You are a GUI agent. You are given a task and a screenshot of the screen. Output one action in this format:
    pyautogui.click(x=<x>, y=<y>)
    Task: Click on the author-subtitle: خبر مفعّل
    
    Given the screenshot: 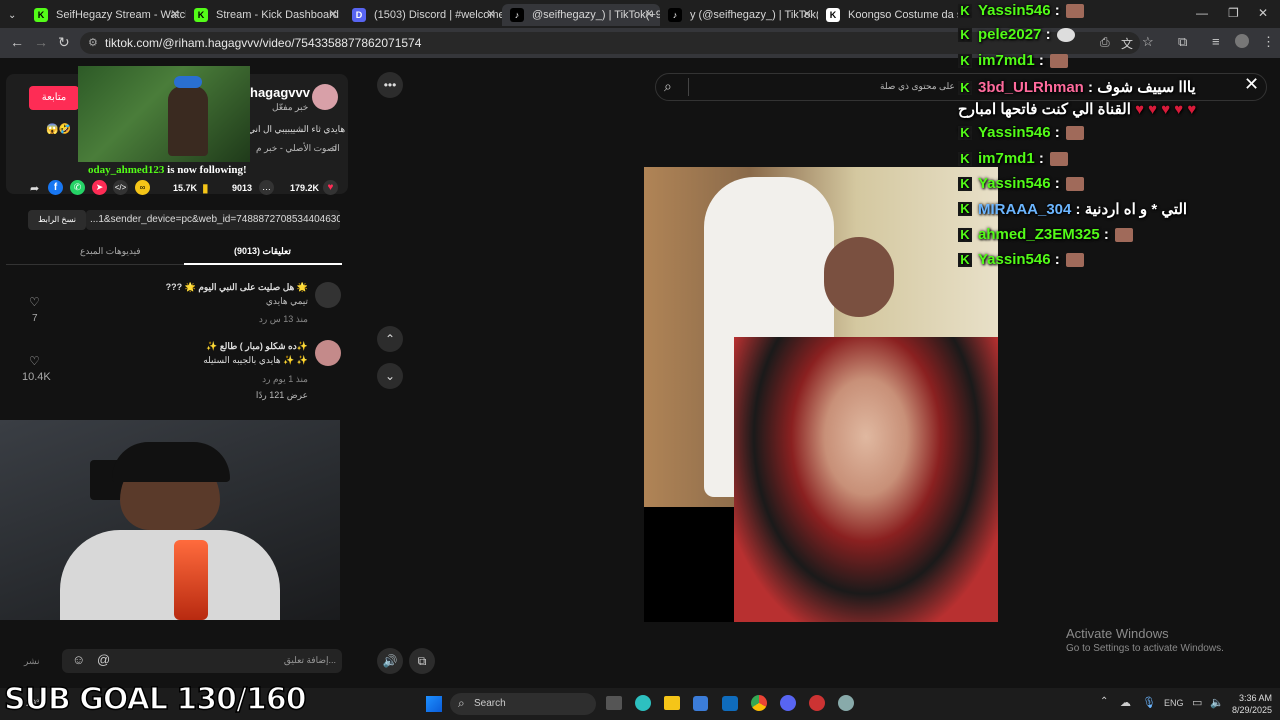 What is the action you would take?
    pyautogui.click(x=290, y=107)
    